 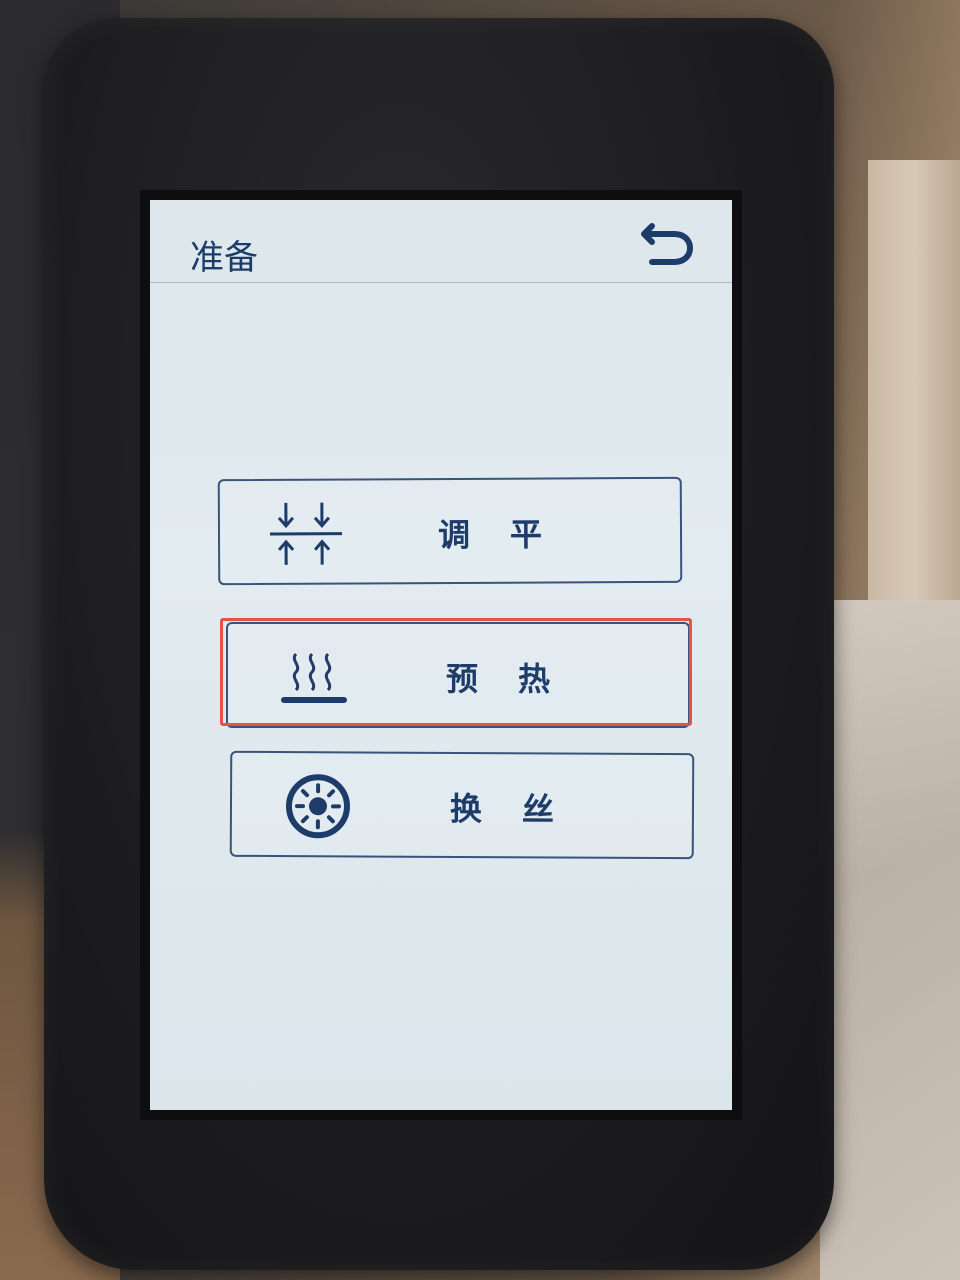 I want to click on level-button: 调平, so click(x=450, y=531).